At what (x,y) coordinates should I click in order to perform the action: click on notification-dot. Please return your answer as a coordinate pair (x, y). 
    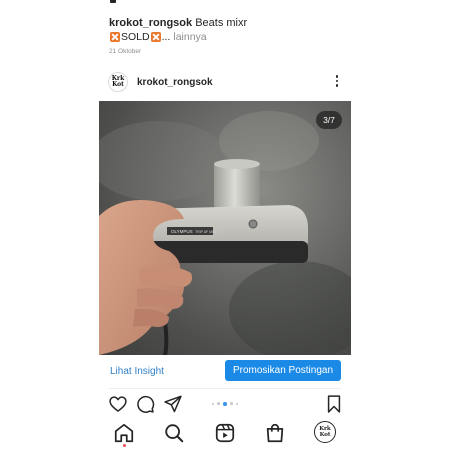
    Looking at the image, I should click on (124, 445).